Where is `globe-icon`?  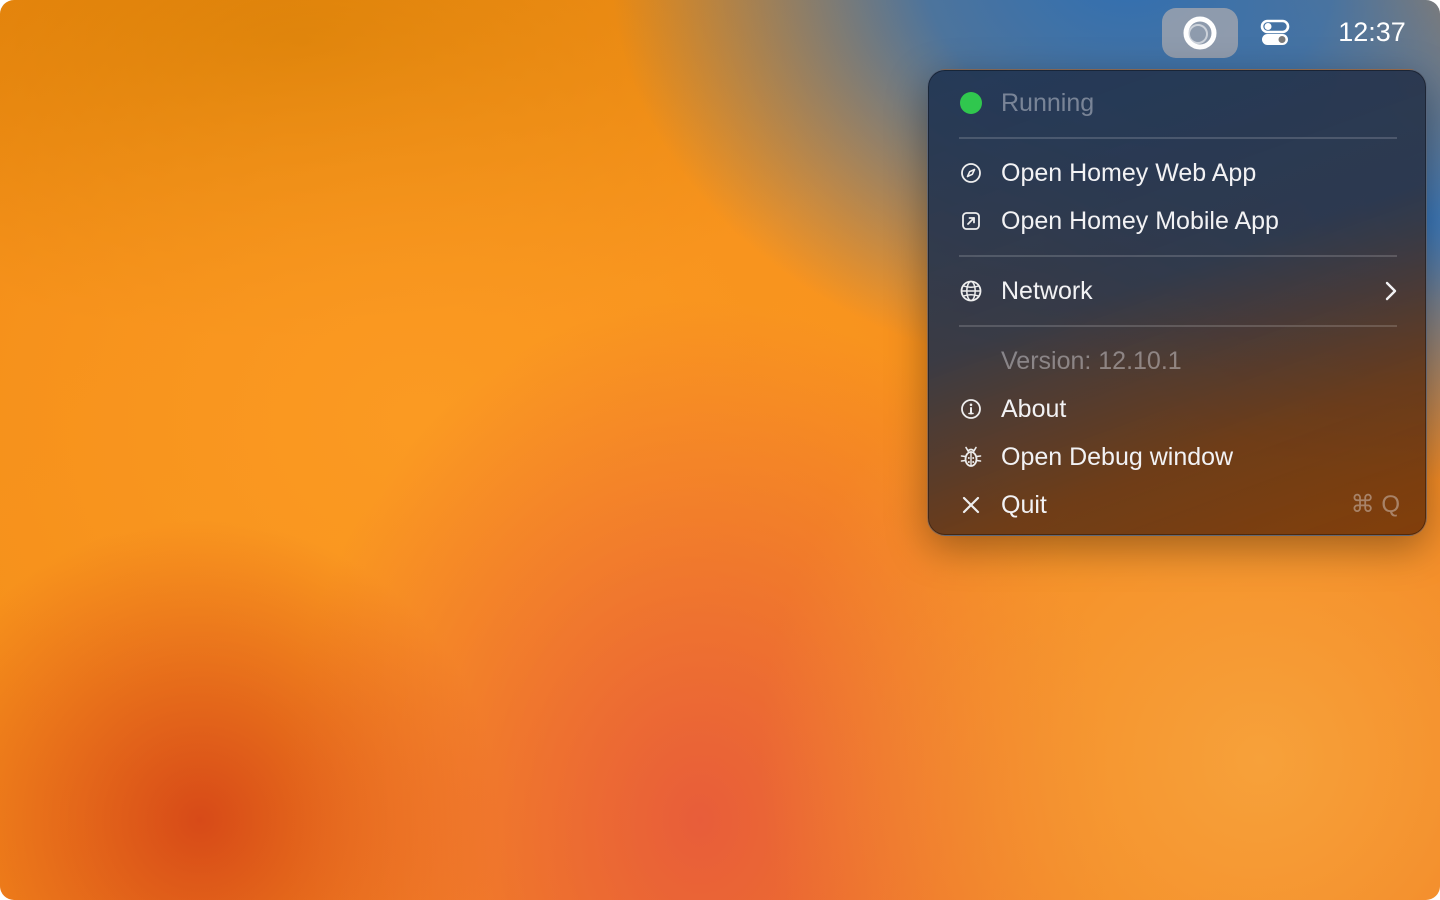 globe-icon is located at coordinates (971, 291).